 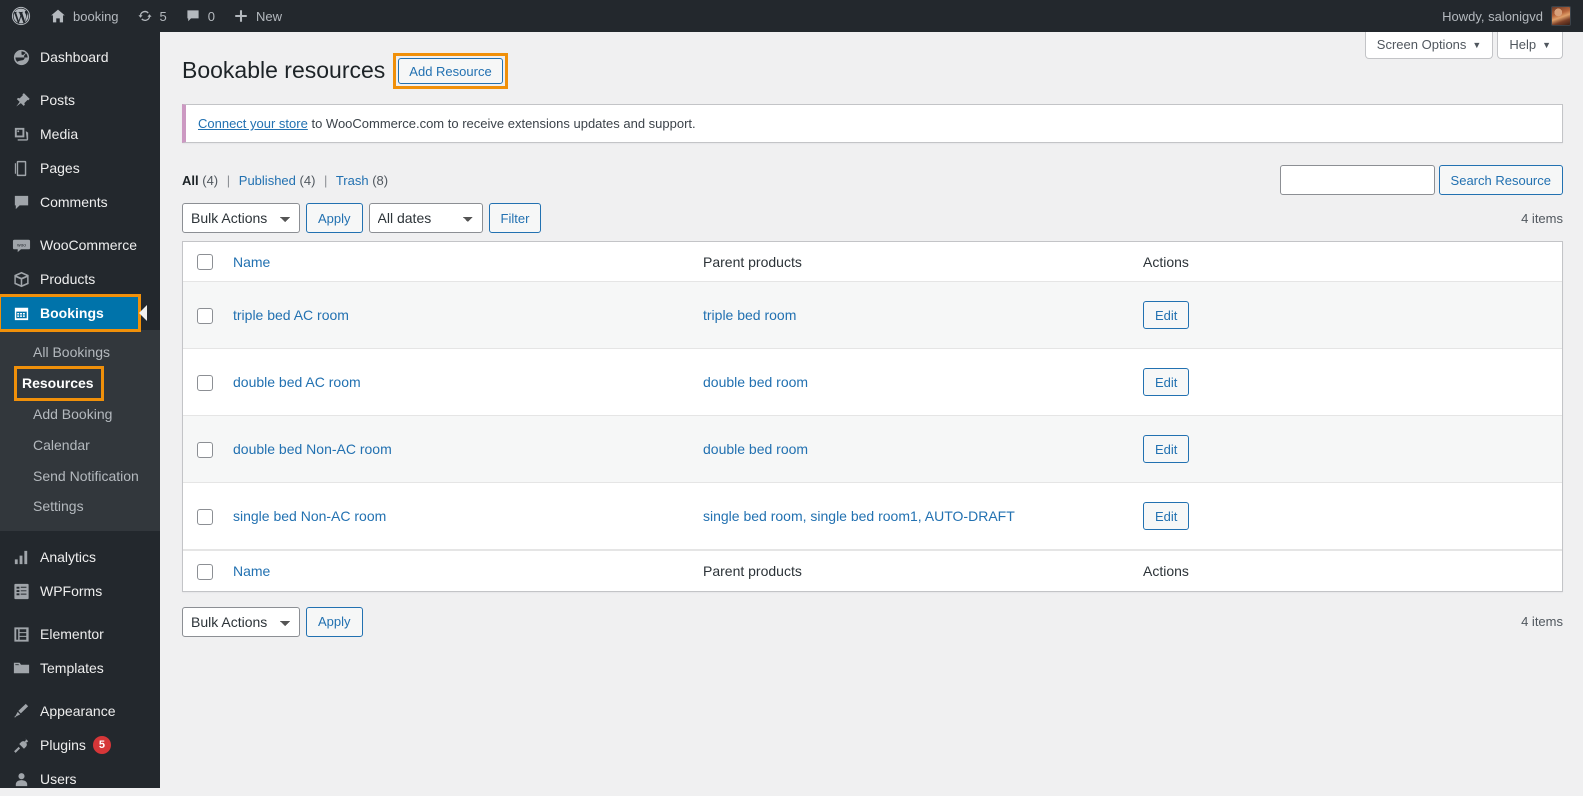 I want to click on screen-meta-links: Screen Options ▼ Help ▼, so click(x=1463, y=45).